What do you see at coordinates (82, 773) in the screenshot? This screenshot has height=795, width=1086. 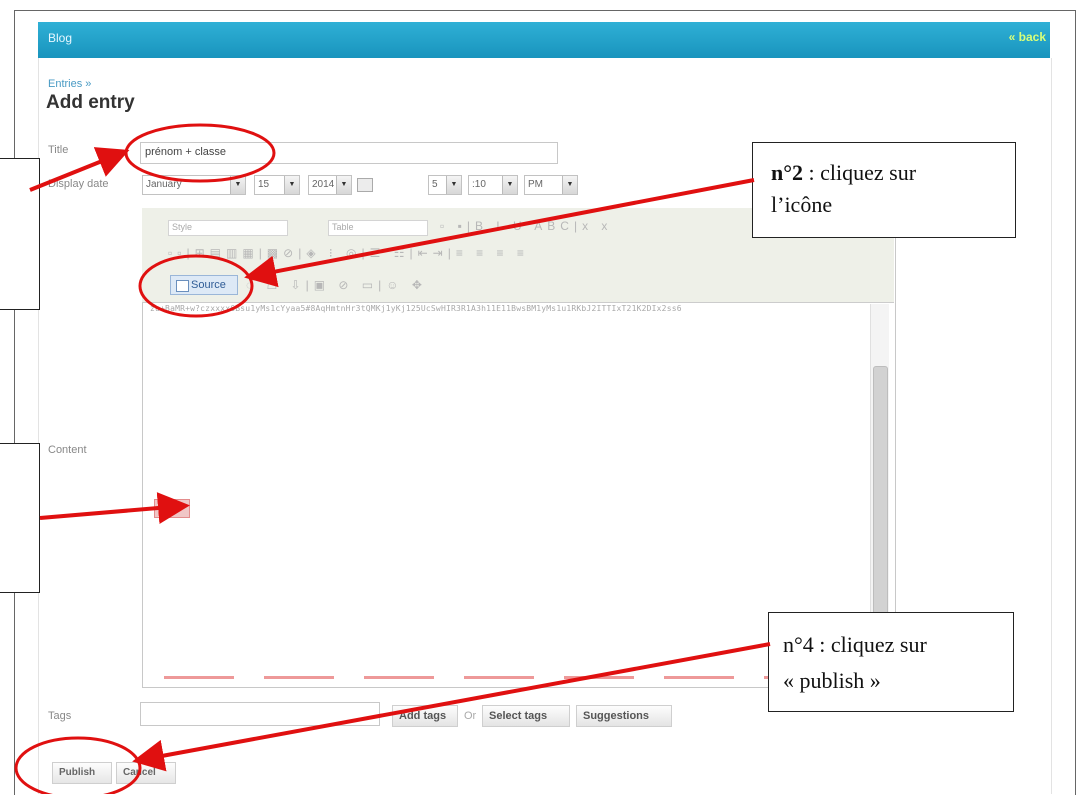 I see `publish-button: Publish` at bounding box center [82, 773].